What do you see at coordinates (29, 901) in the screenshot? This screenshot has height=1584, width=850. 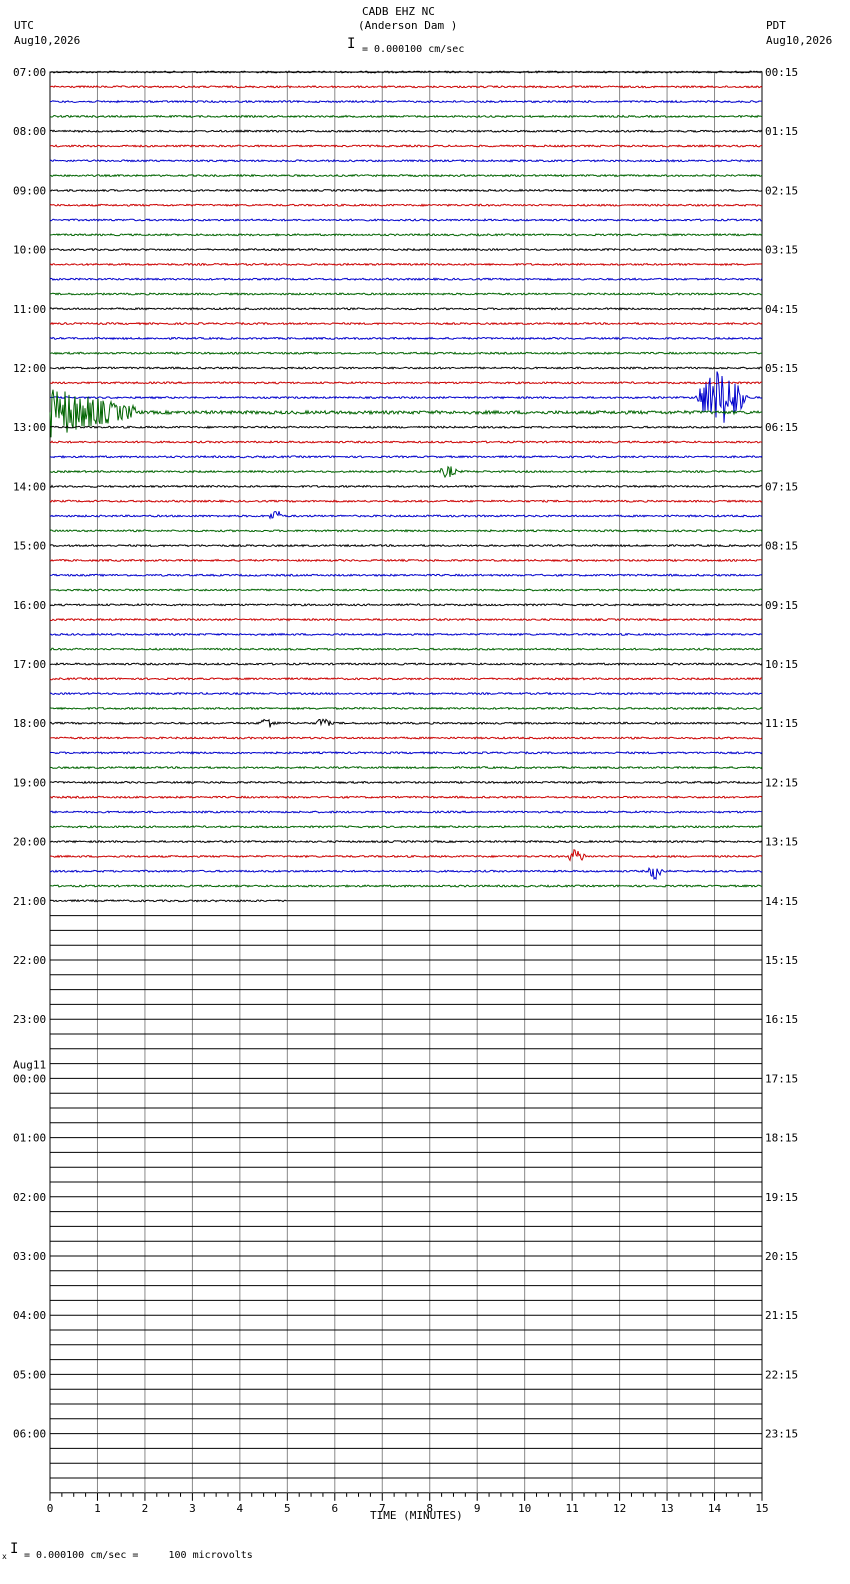 I see `left-time-label: 21:00` at bounding box center [29, 901].